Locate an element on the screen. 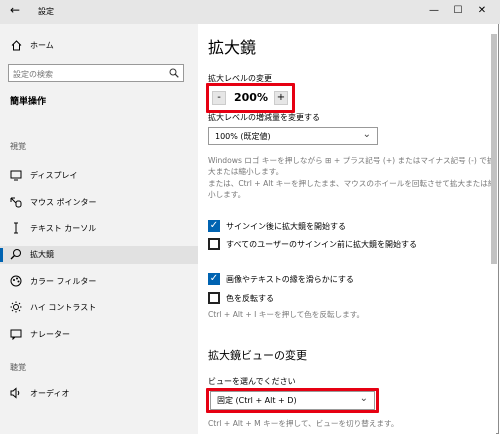 This screenshot has height=435, width=500. sidebar-item-label: カラー フィルター is located at coordinates (63, 281).